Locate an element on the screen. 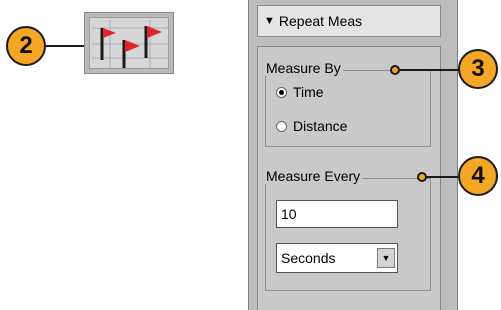 The width and height of the screenshot is (501, 310). measure-every-value-input: 10 is located at coordinates (337, 214).